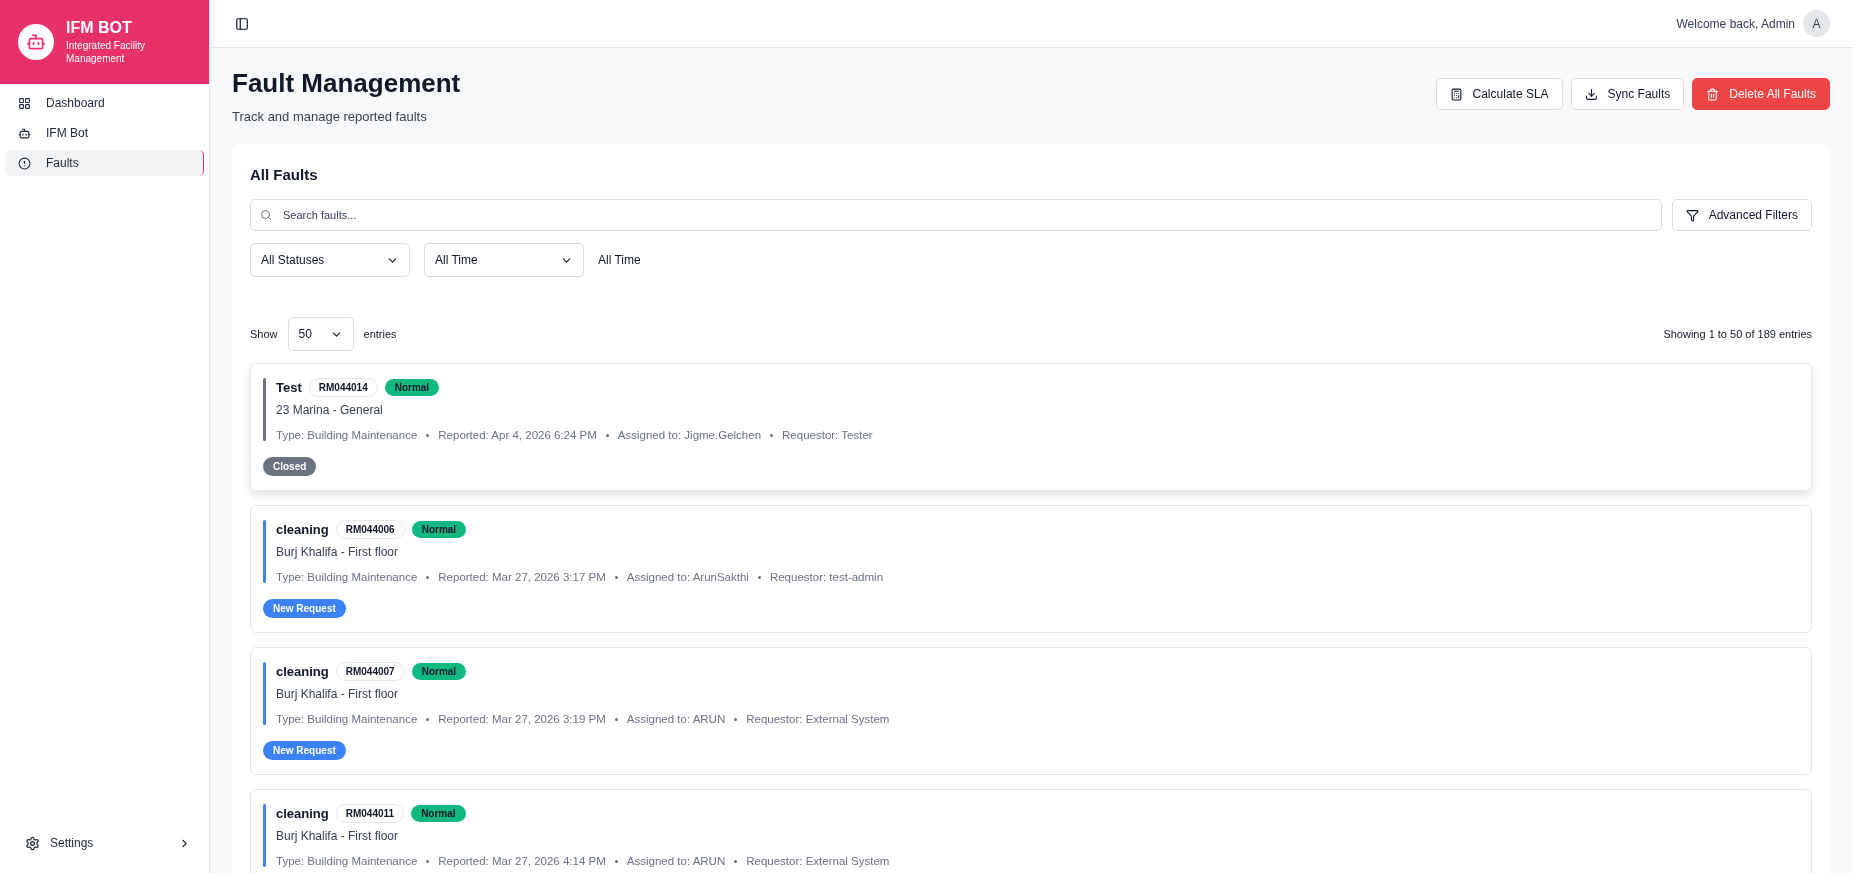  I want to click on status-badge: Closed, so click(290, 466).